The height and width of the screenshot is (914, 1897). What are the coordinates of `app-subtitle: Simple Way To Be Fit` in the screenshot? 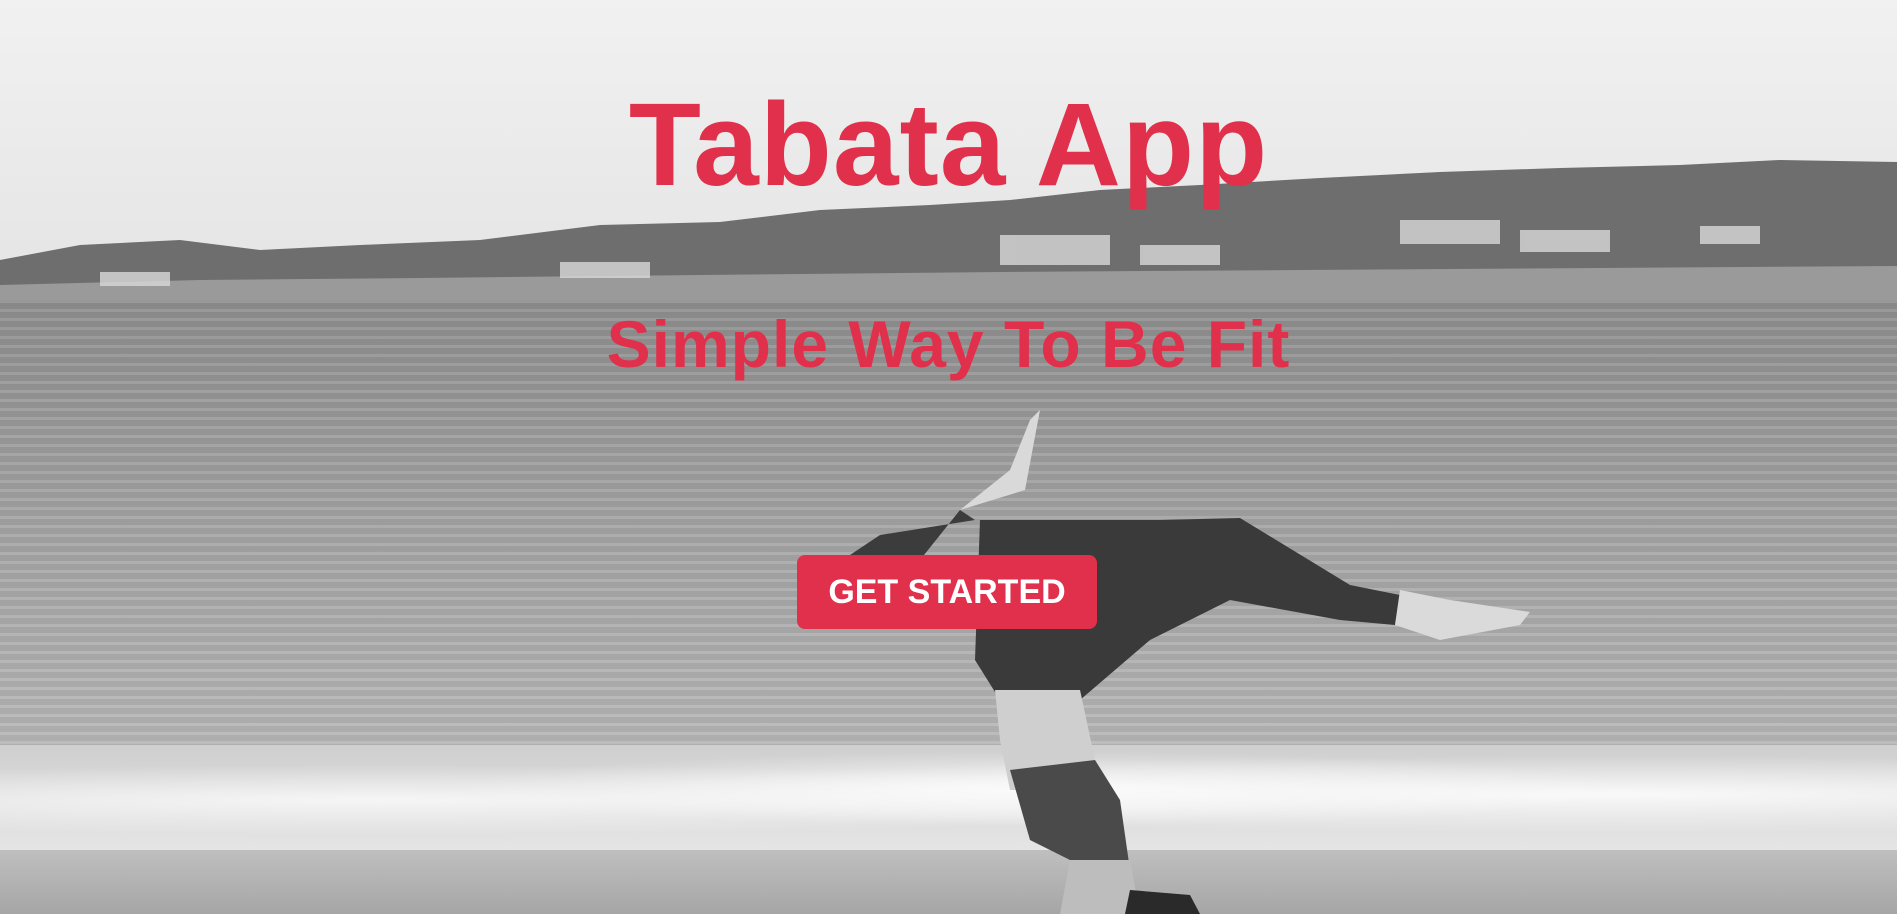 It's located at (948, 344).